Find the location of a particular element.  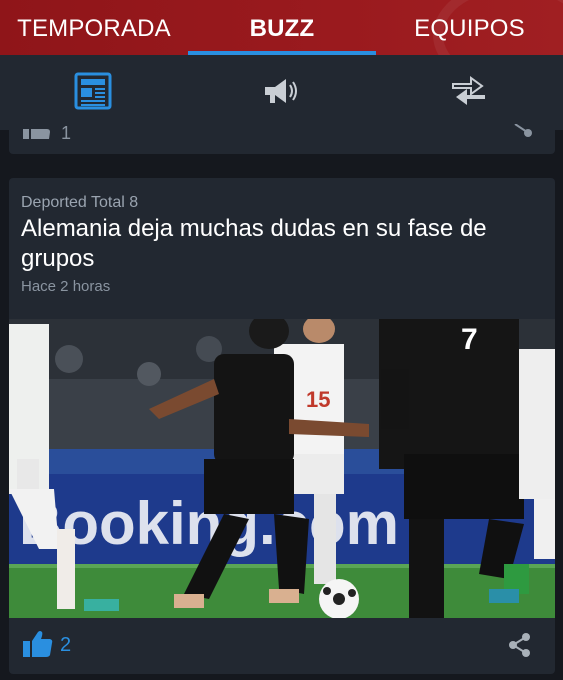

top-tab-bar: TEMPORADA BUZZ EQUIPOS is located at coordinates (281, 27).